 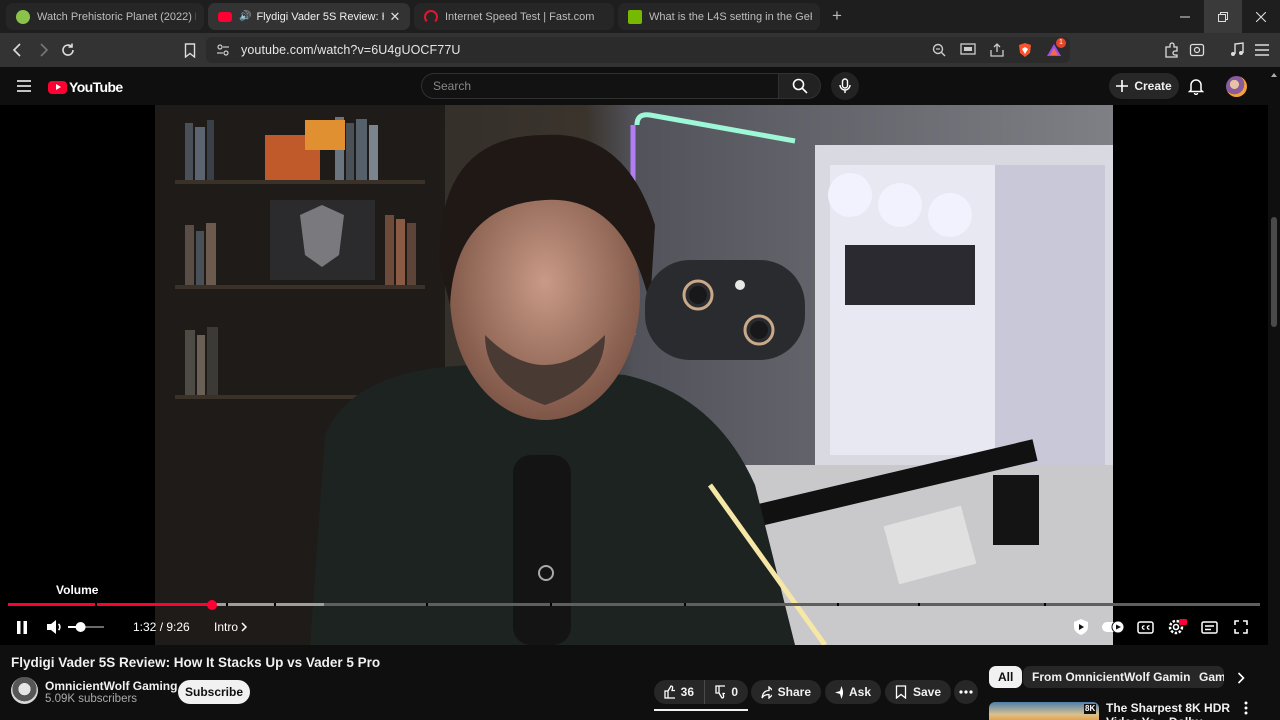 I want to click on save-button: Save, so click(x=918, y=692).